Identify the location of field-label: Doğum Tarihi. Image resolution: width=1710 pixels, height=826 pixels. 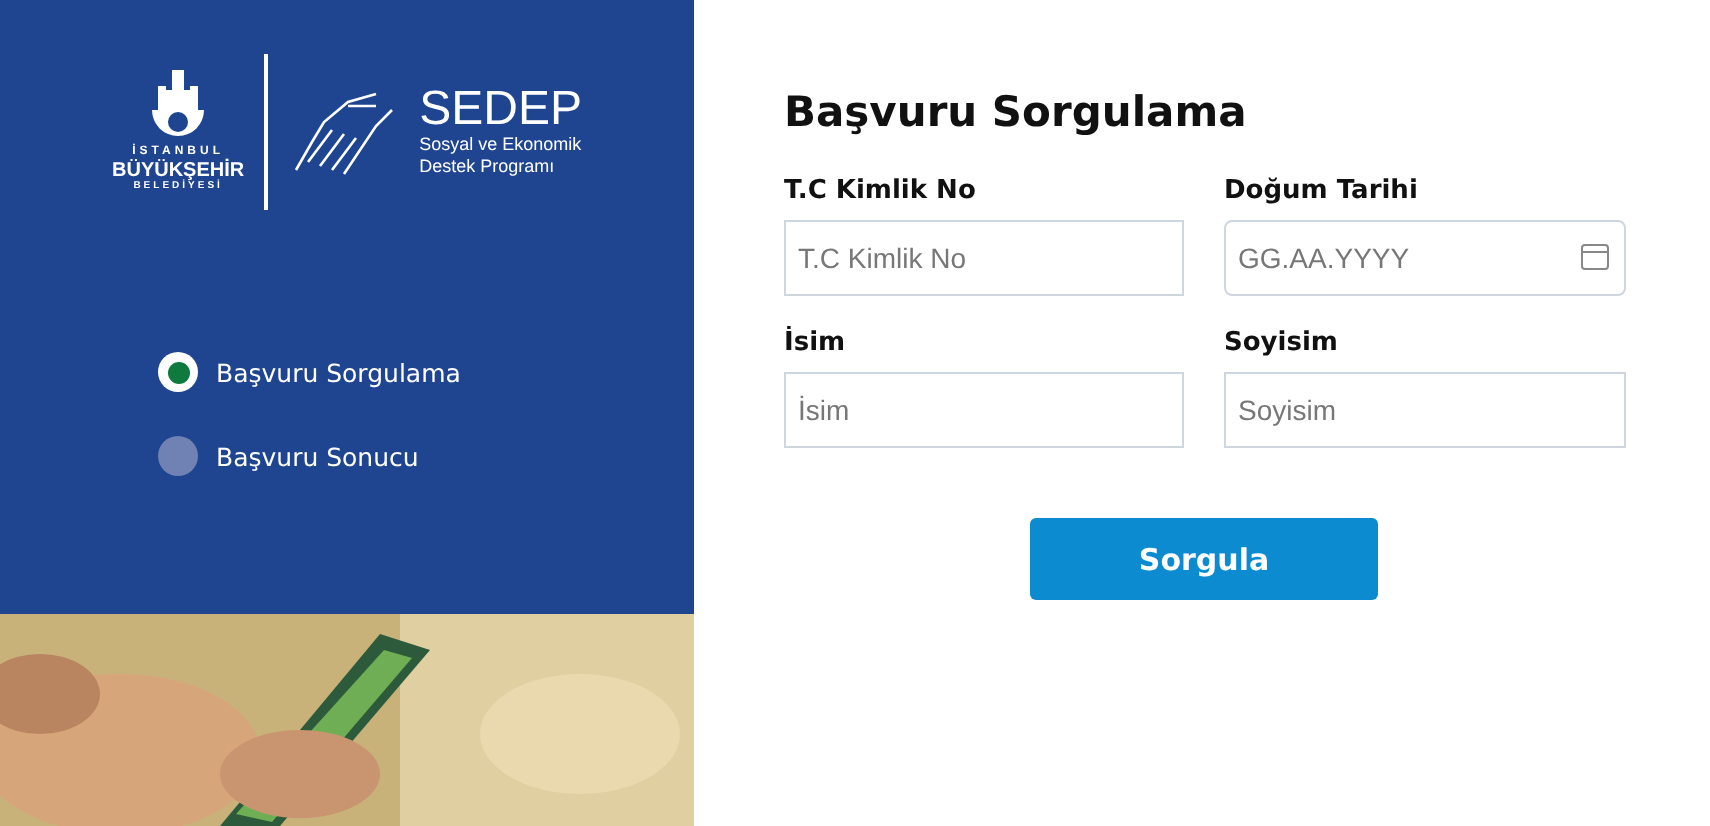
(1322, 191).